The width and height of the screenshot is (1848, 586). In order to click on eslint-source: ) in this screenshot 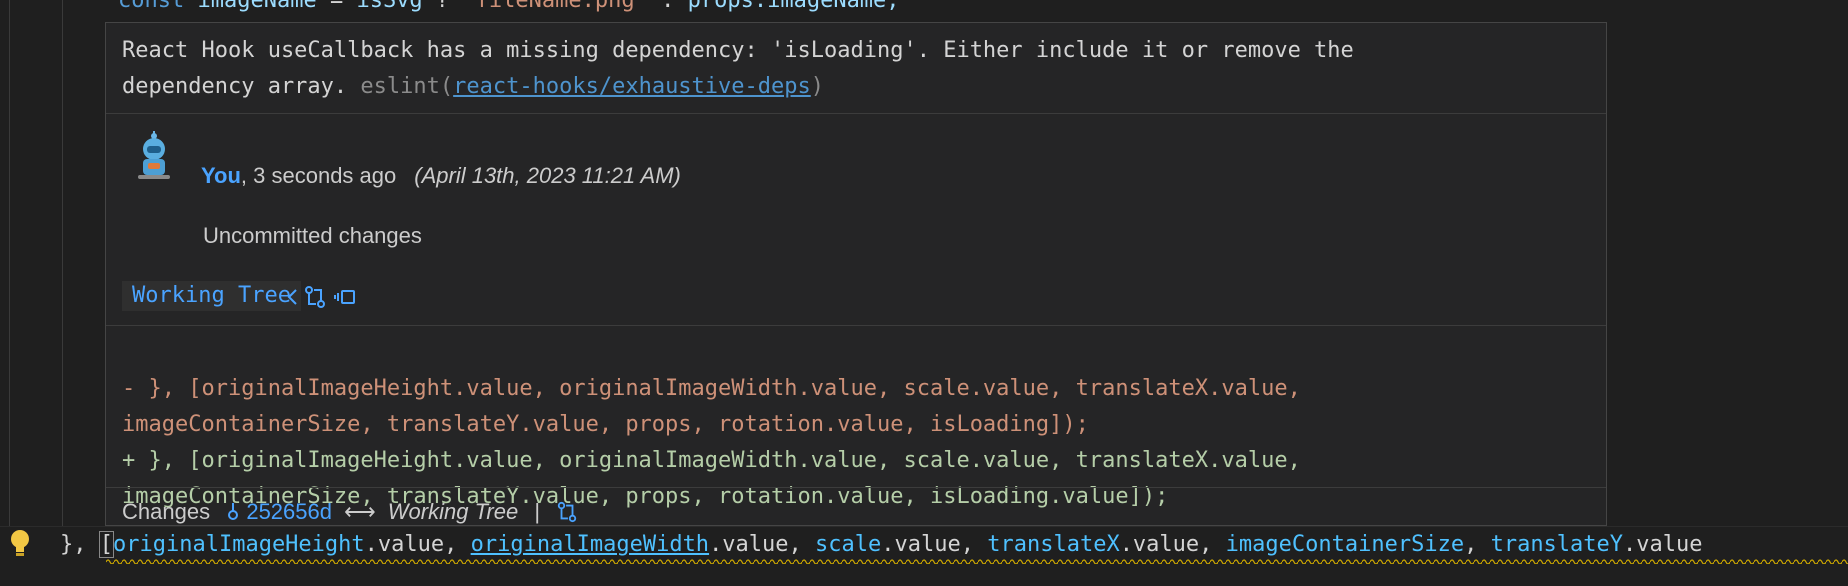, I will do `click(817, 86)`.